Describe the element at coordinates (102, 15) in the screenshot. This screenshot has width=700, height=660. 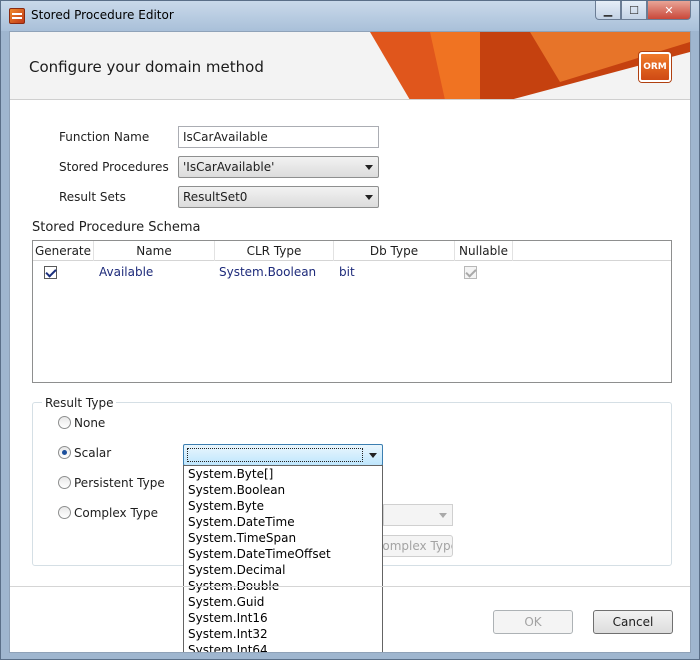
I see `window-title: Stored Procedure Editor` at that location.